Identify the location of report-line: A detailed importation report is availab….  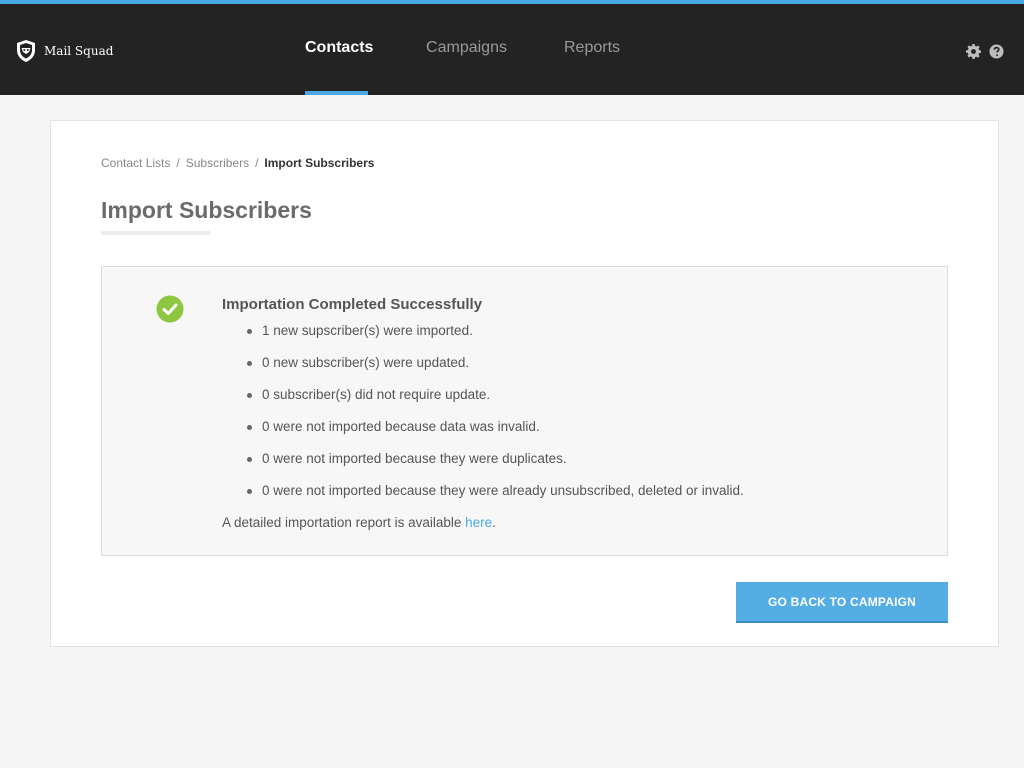
(359, 522).